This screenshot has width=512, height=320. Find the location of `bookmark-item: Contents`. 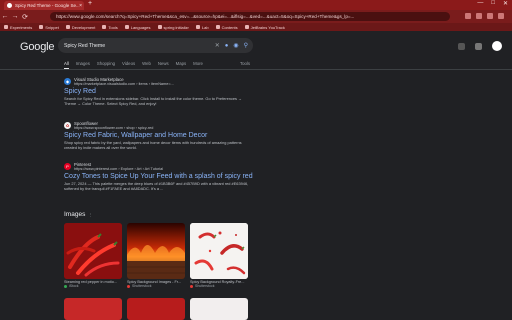

bookmark-item: Contents is located at coordinates (226, 27).